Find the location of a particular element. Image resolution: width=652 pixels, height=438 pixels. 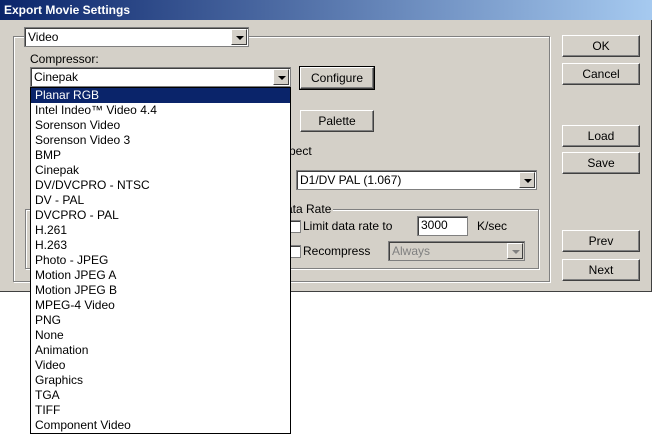

compressor-option: DV/DVCPRO - NTSC is located at coordinates (160, 185).